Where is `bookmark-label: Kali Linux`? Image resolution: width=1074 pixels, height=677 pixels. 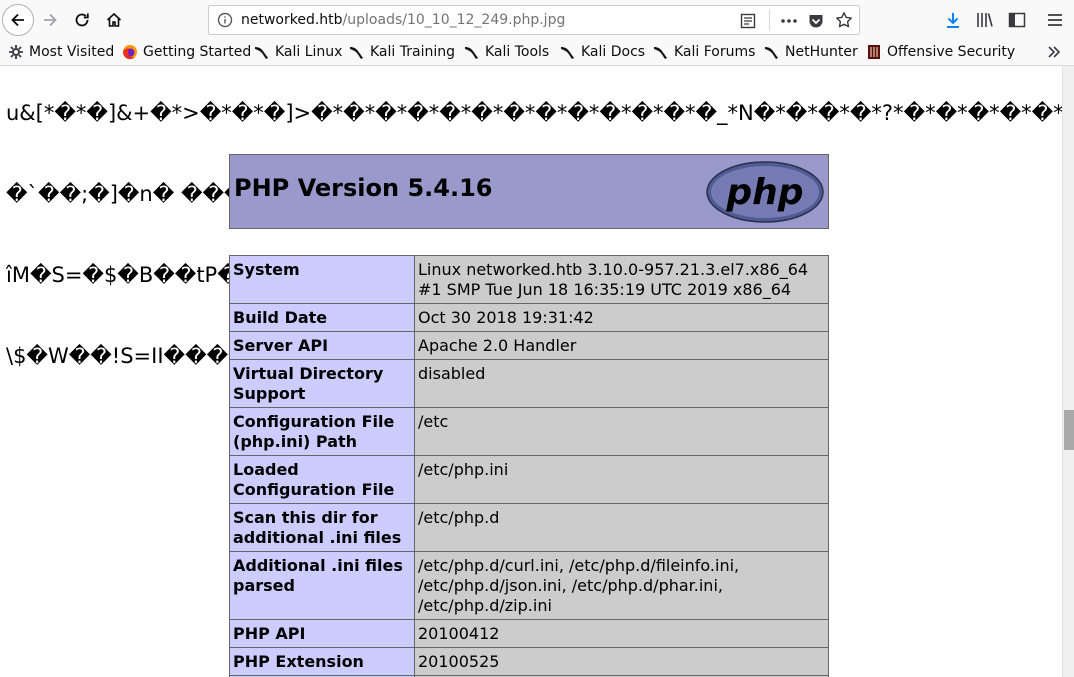 bookmark-label: Kali Linux is located at coordinates (309, 52).